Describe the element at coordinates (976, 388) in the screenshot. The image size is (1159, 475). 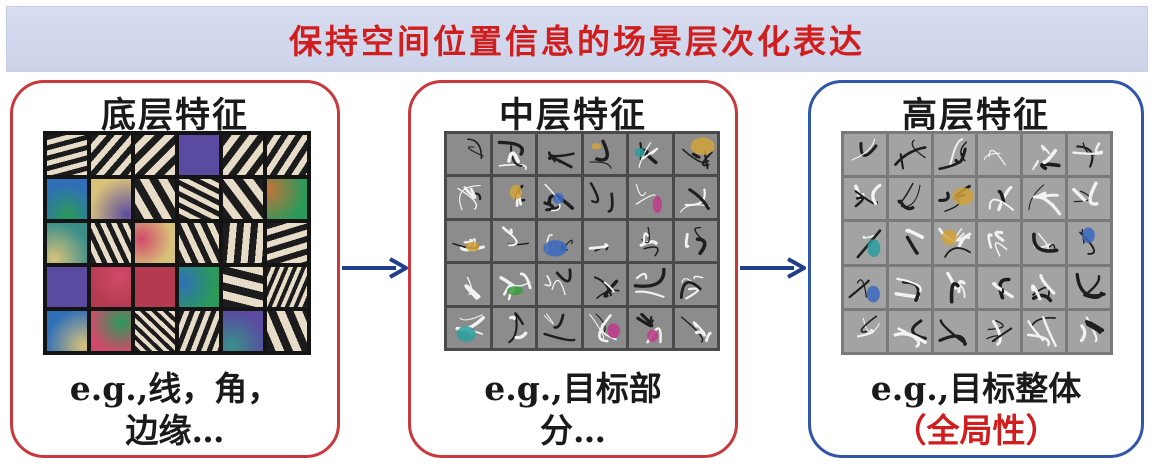
I see `high-level-caption-line1: e.g.,目标整体` at that location.